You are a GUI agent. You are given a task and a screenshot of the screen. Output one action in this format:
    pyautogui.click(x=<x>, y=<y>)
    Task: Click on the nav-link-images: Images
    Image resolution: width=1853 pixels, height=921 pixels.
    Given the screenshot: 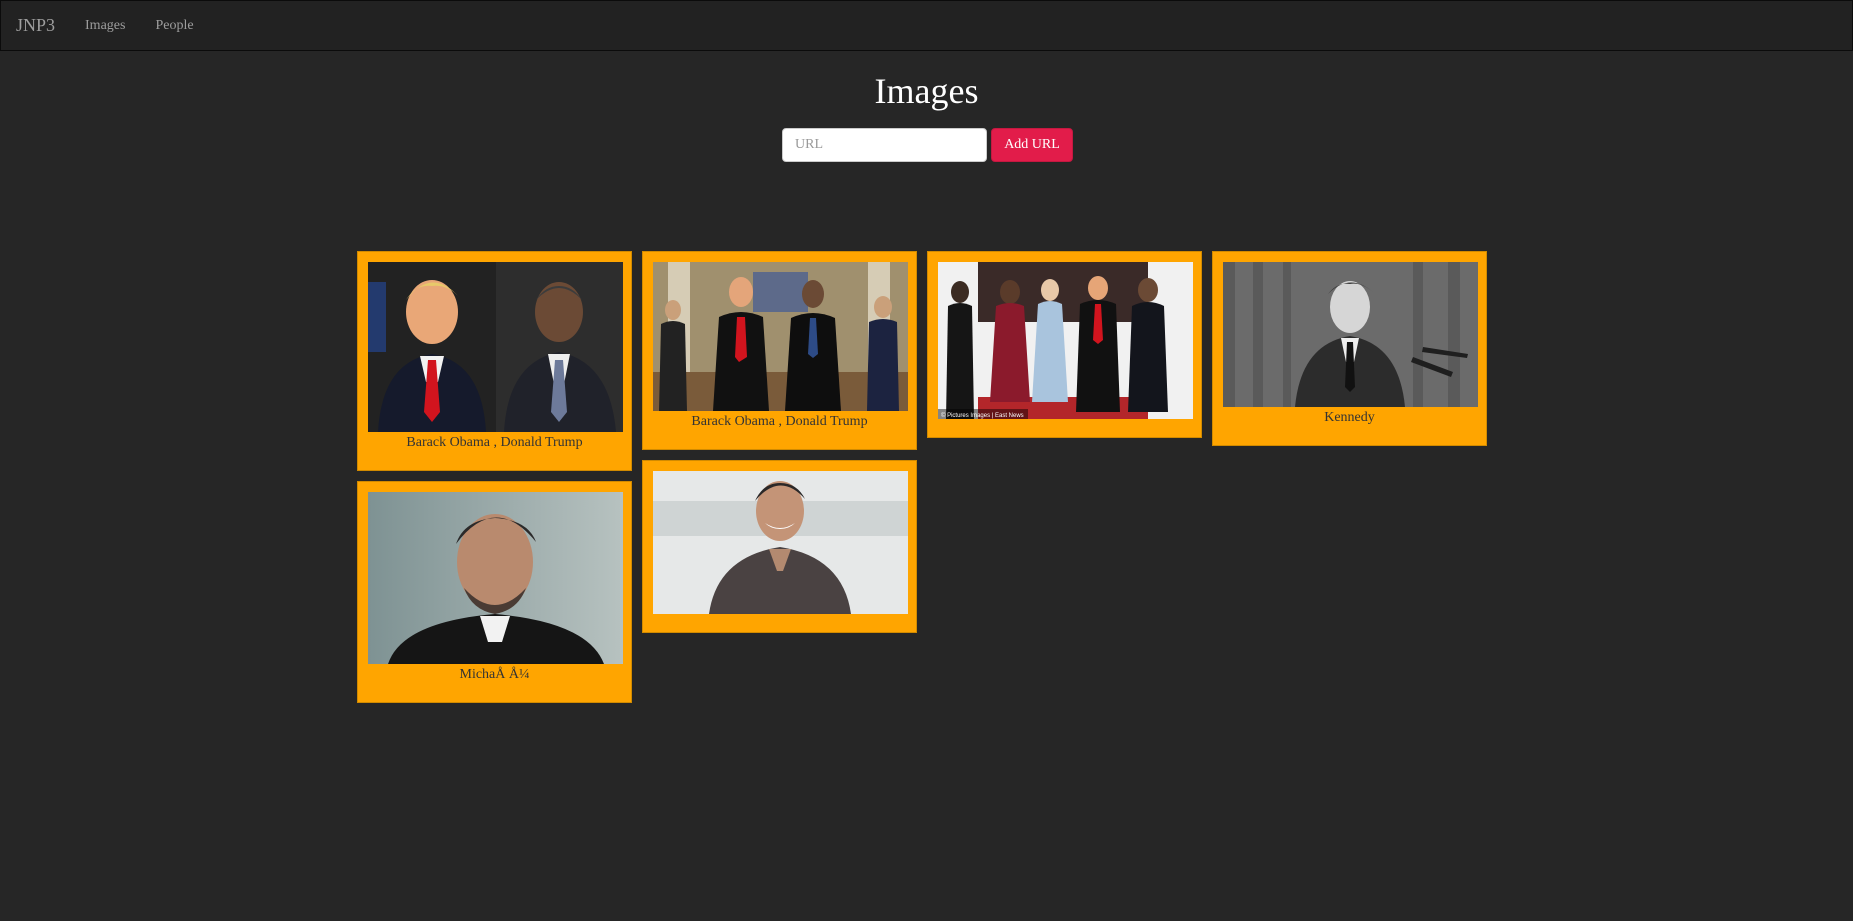 What is the action you would take?
    pyautogui.click(x=105, y=26)
    